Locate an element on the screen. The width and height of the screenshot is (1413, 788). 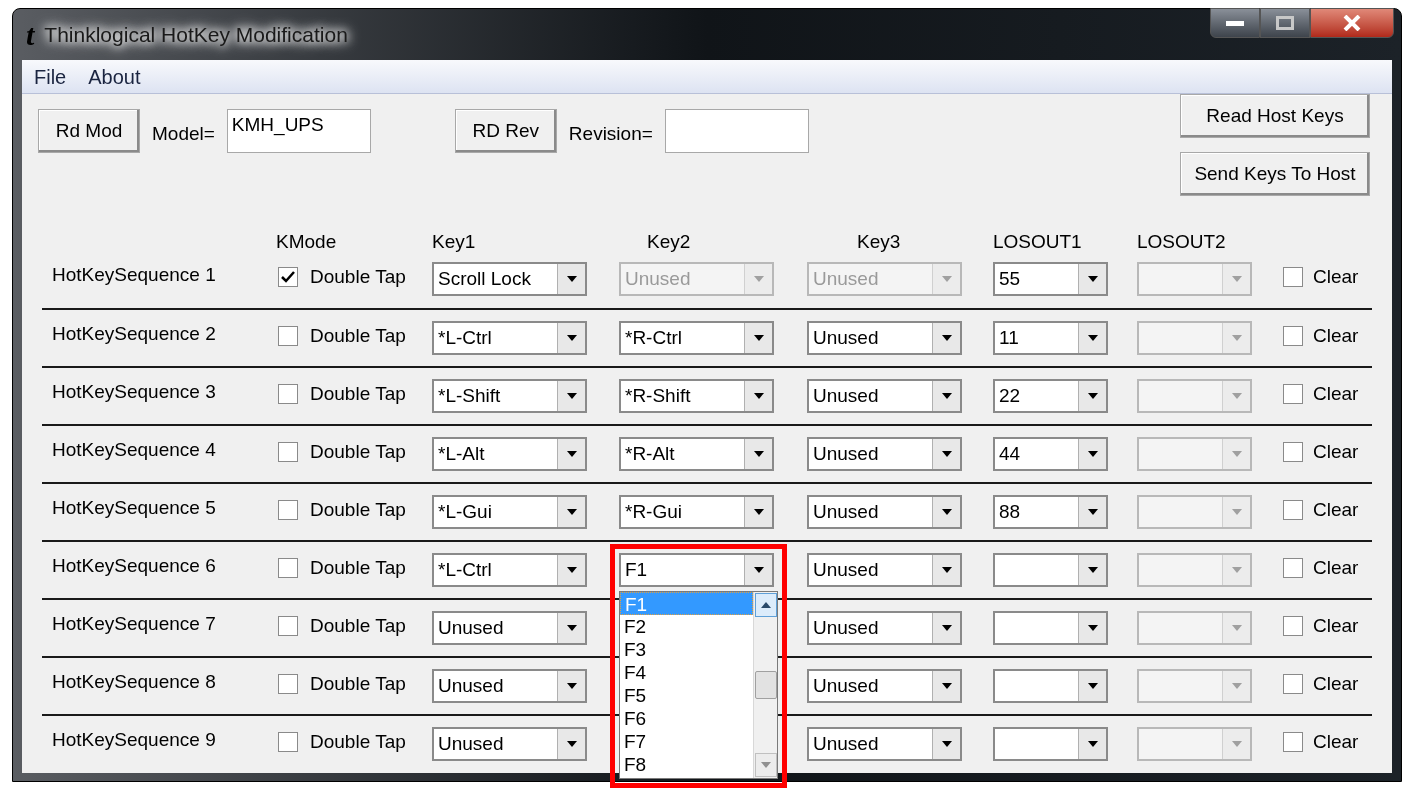
list-option: F8 is located at coordinates (686, 764).